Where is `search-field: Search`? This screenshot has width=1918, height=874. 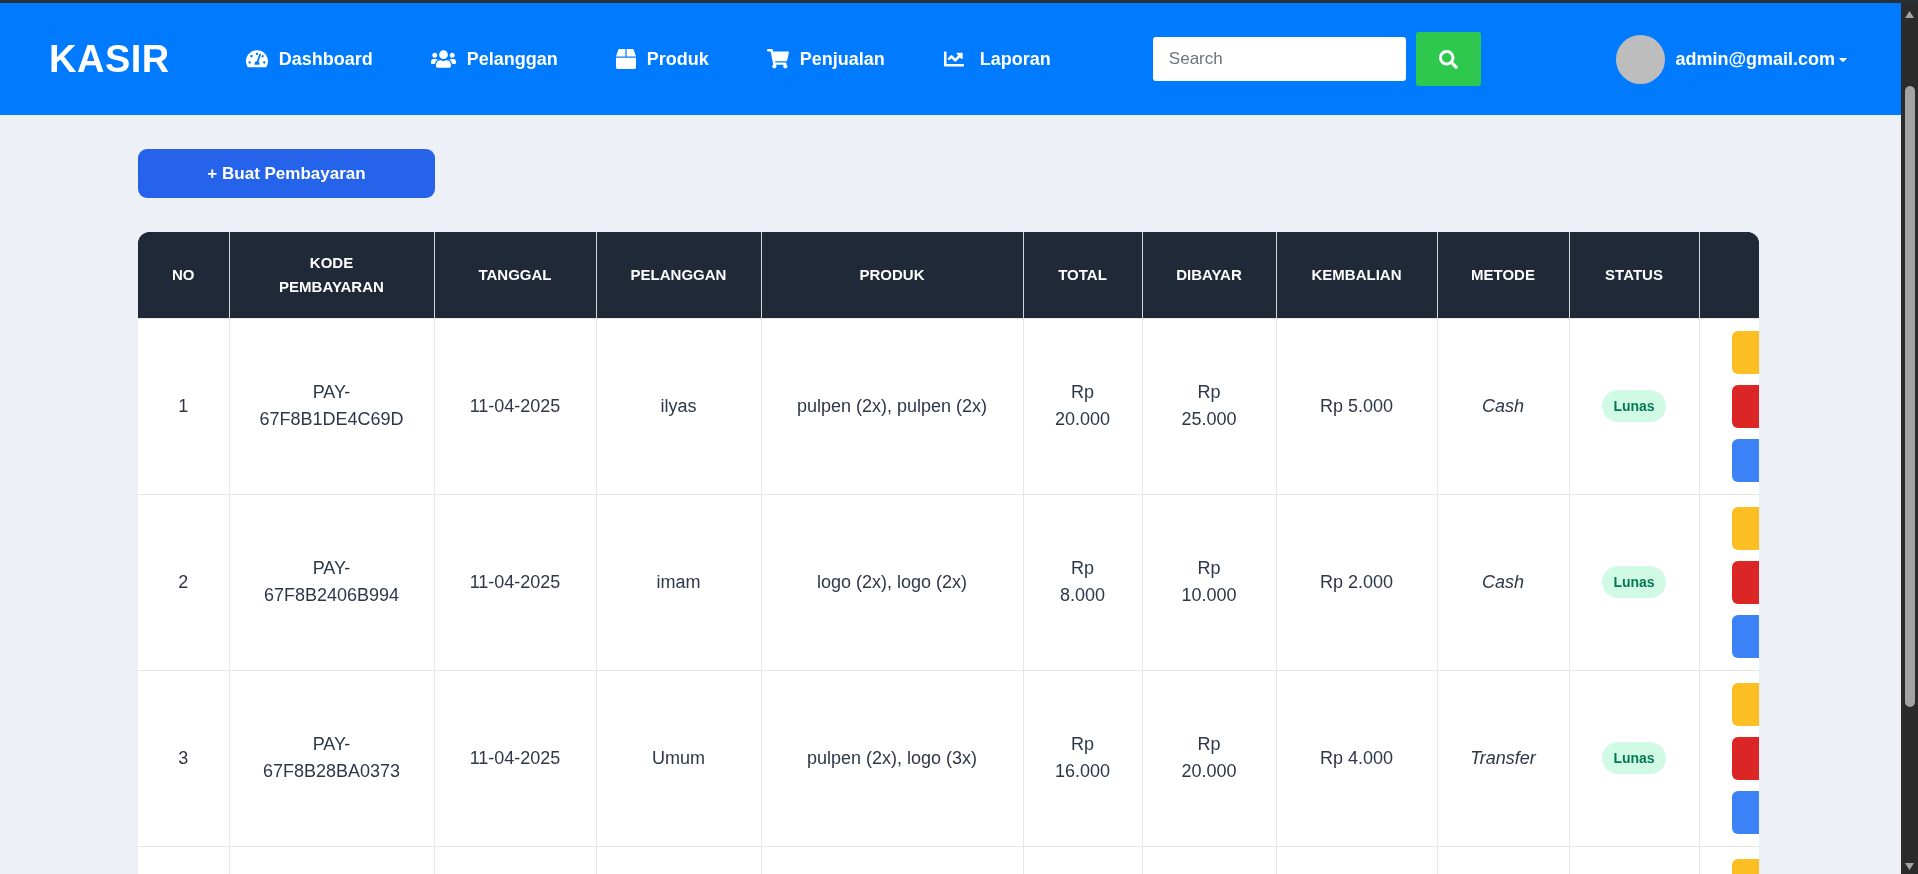 search-field: Search is located at coordinates (1279, 59).